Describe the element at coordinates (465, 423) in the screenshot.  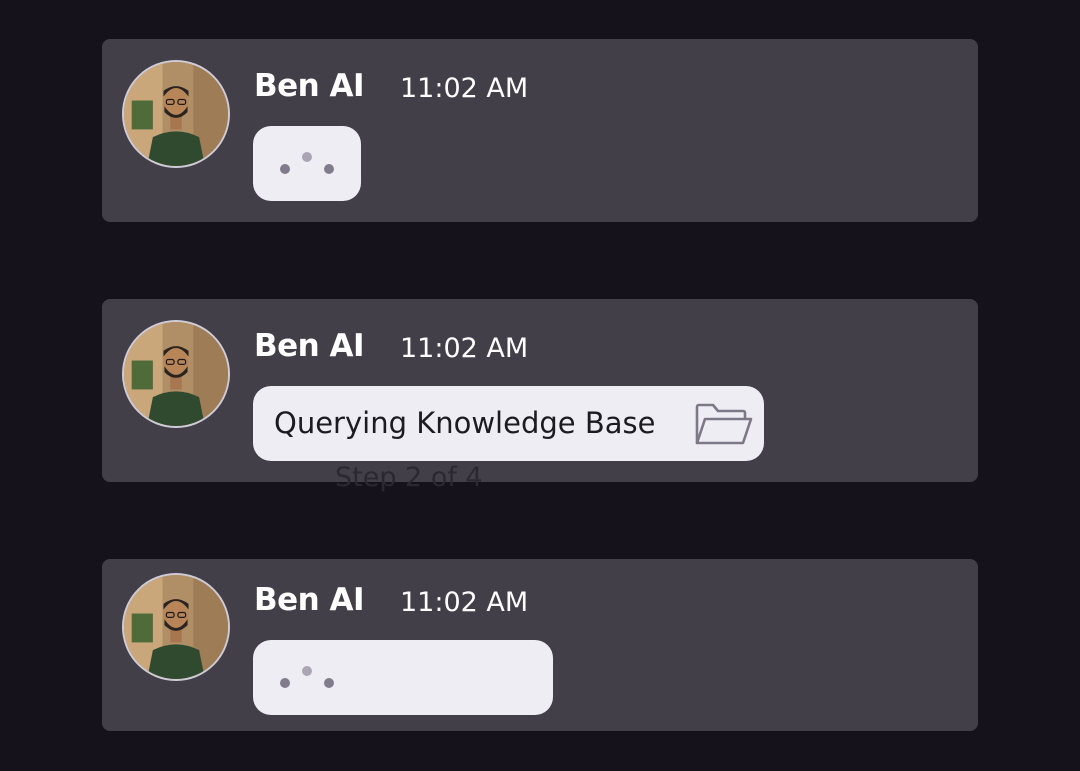
I see `status-text: Querying Knowledge Base` at that location.